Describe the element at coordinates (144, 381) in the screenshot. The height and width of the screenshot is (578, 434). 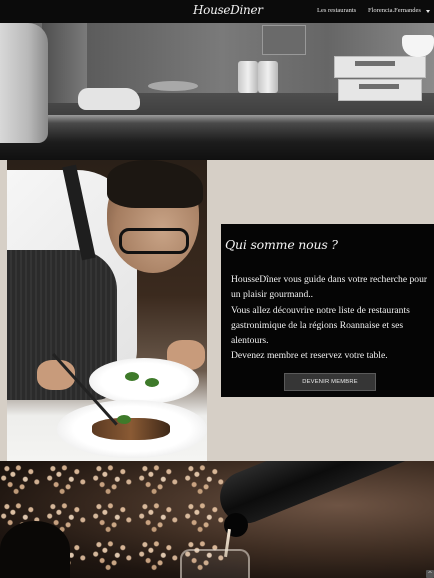
I see `plate-small` at that location.